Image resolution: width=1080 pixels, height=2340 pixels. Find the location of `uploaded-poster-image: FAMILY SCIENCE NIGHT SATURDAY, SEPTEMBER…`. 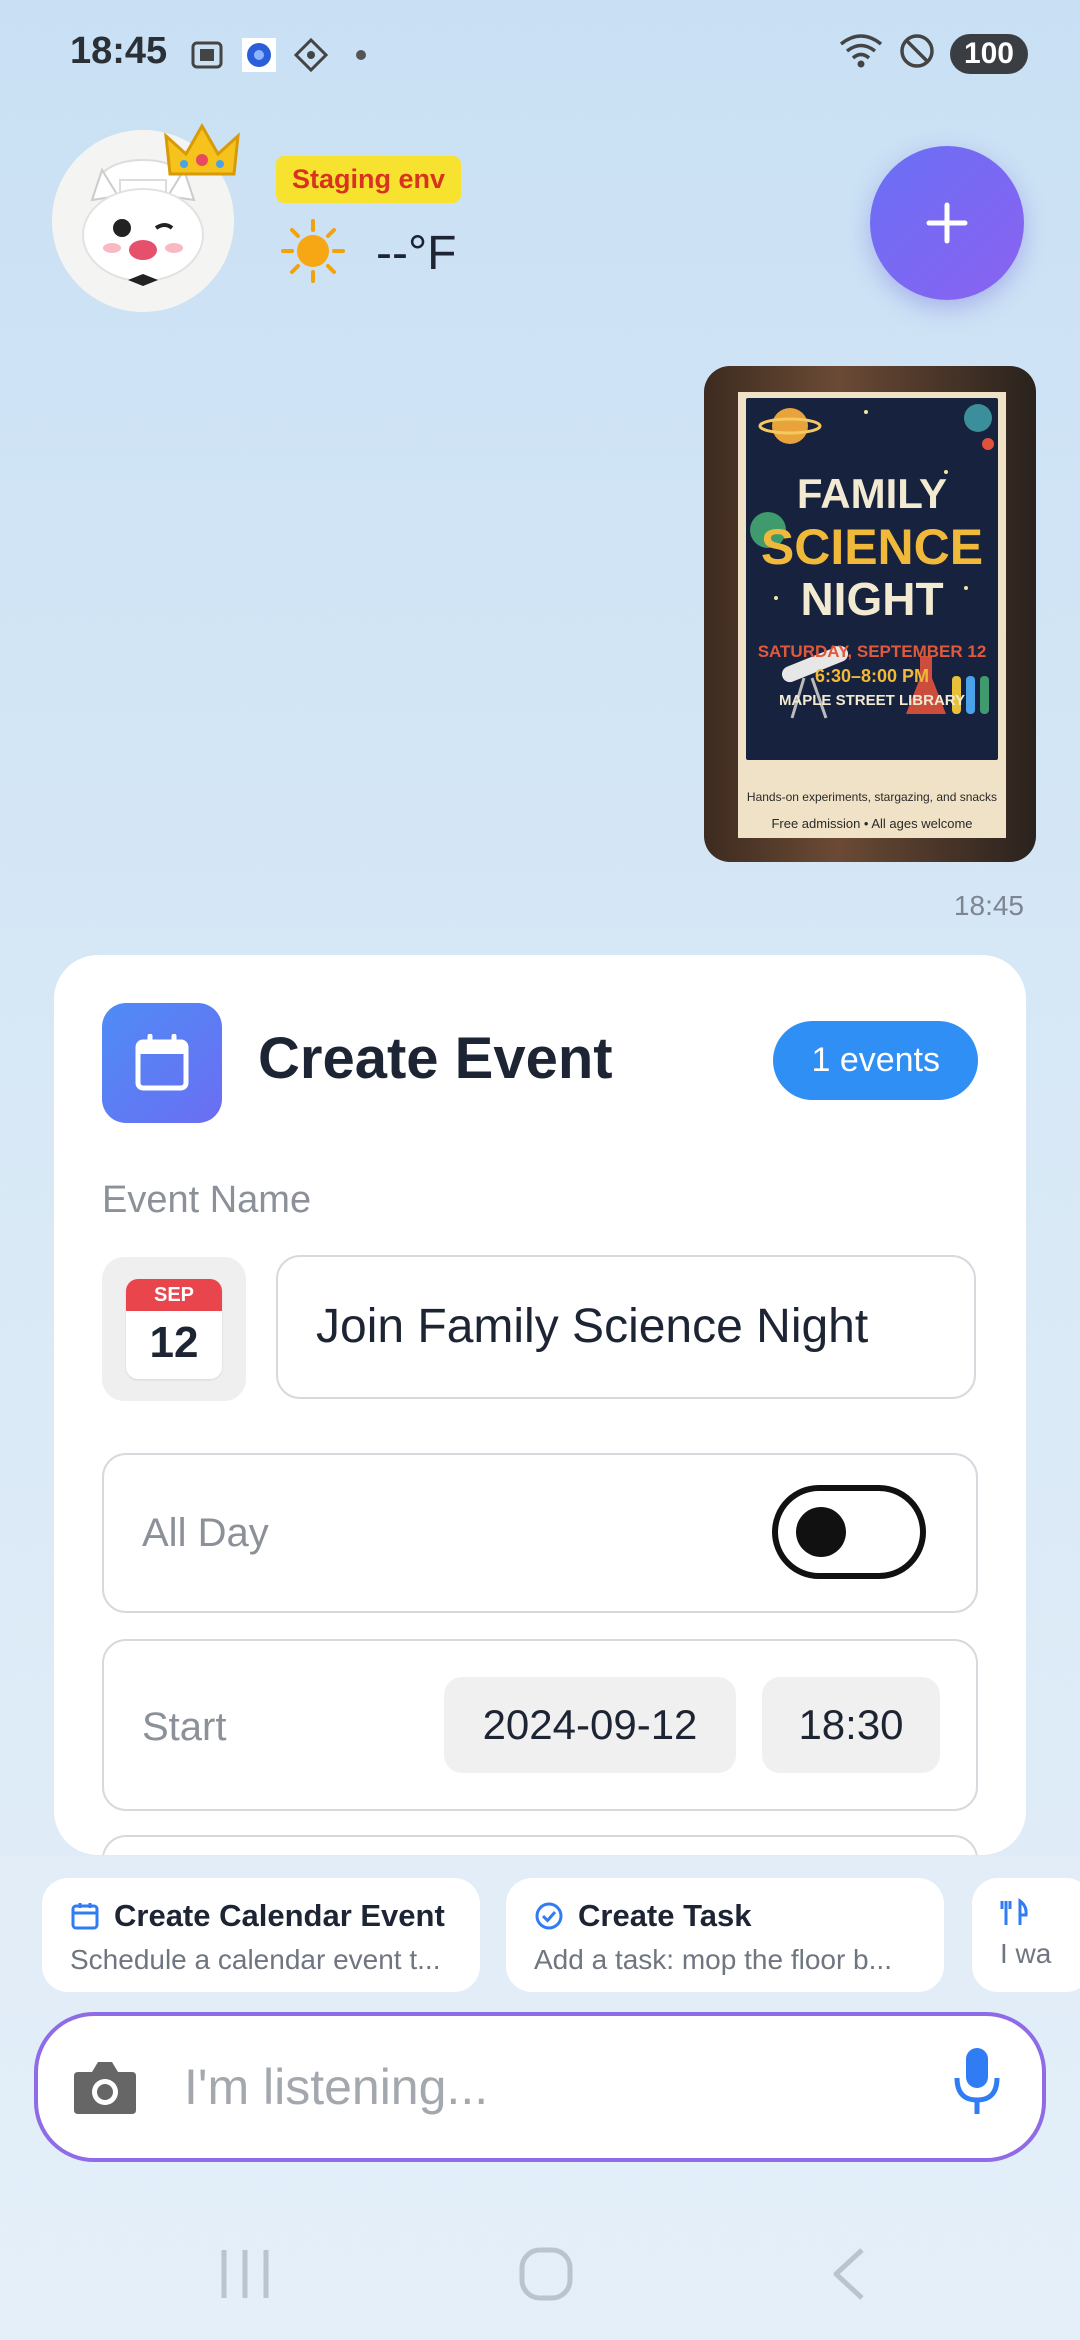

uploaded-poster-image: FAMILY SCIENCE NIGHT SATURDAY, SEPTEMBER… is located at coordinates (870, 614).